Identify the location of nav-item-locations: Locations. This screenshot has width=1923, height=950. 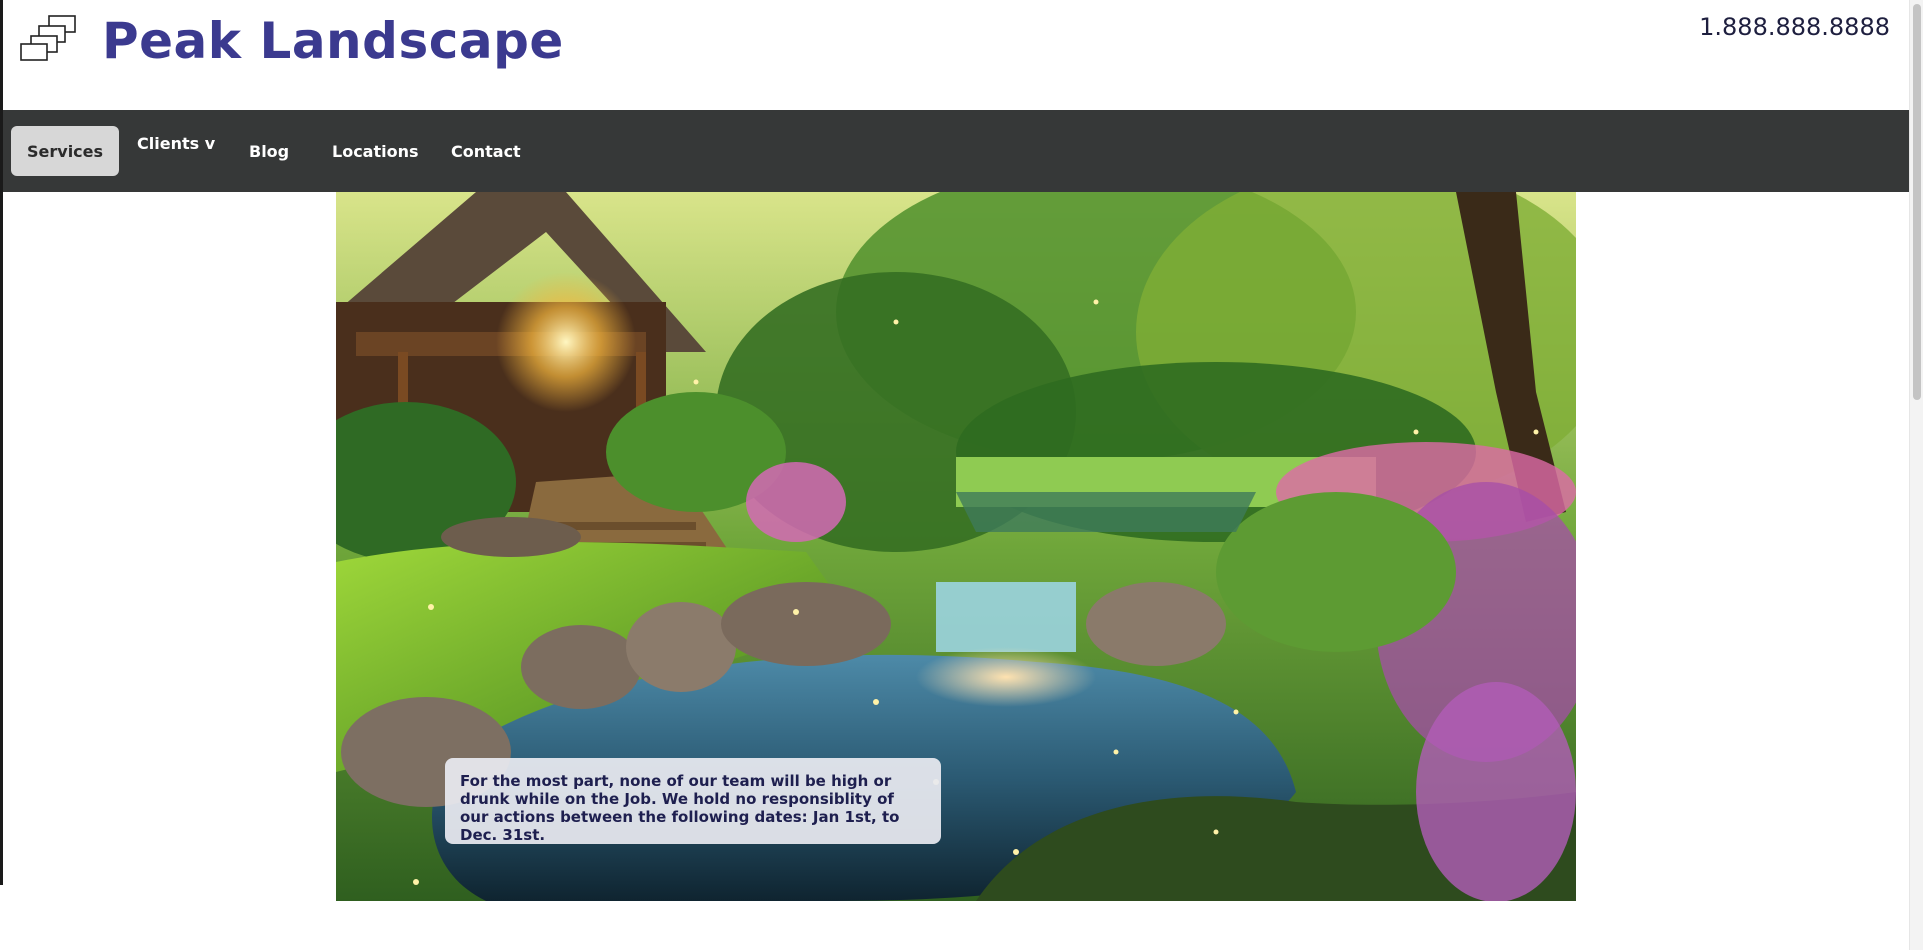
(375, 151).